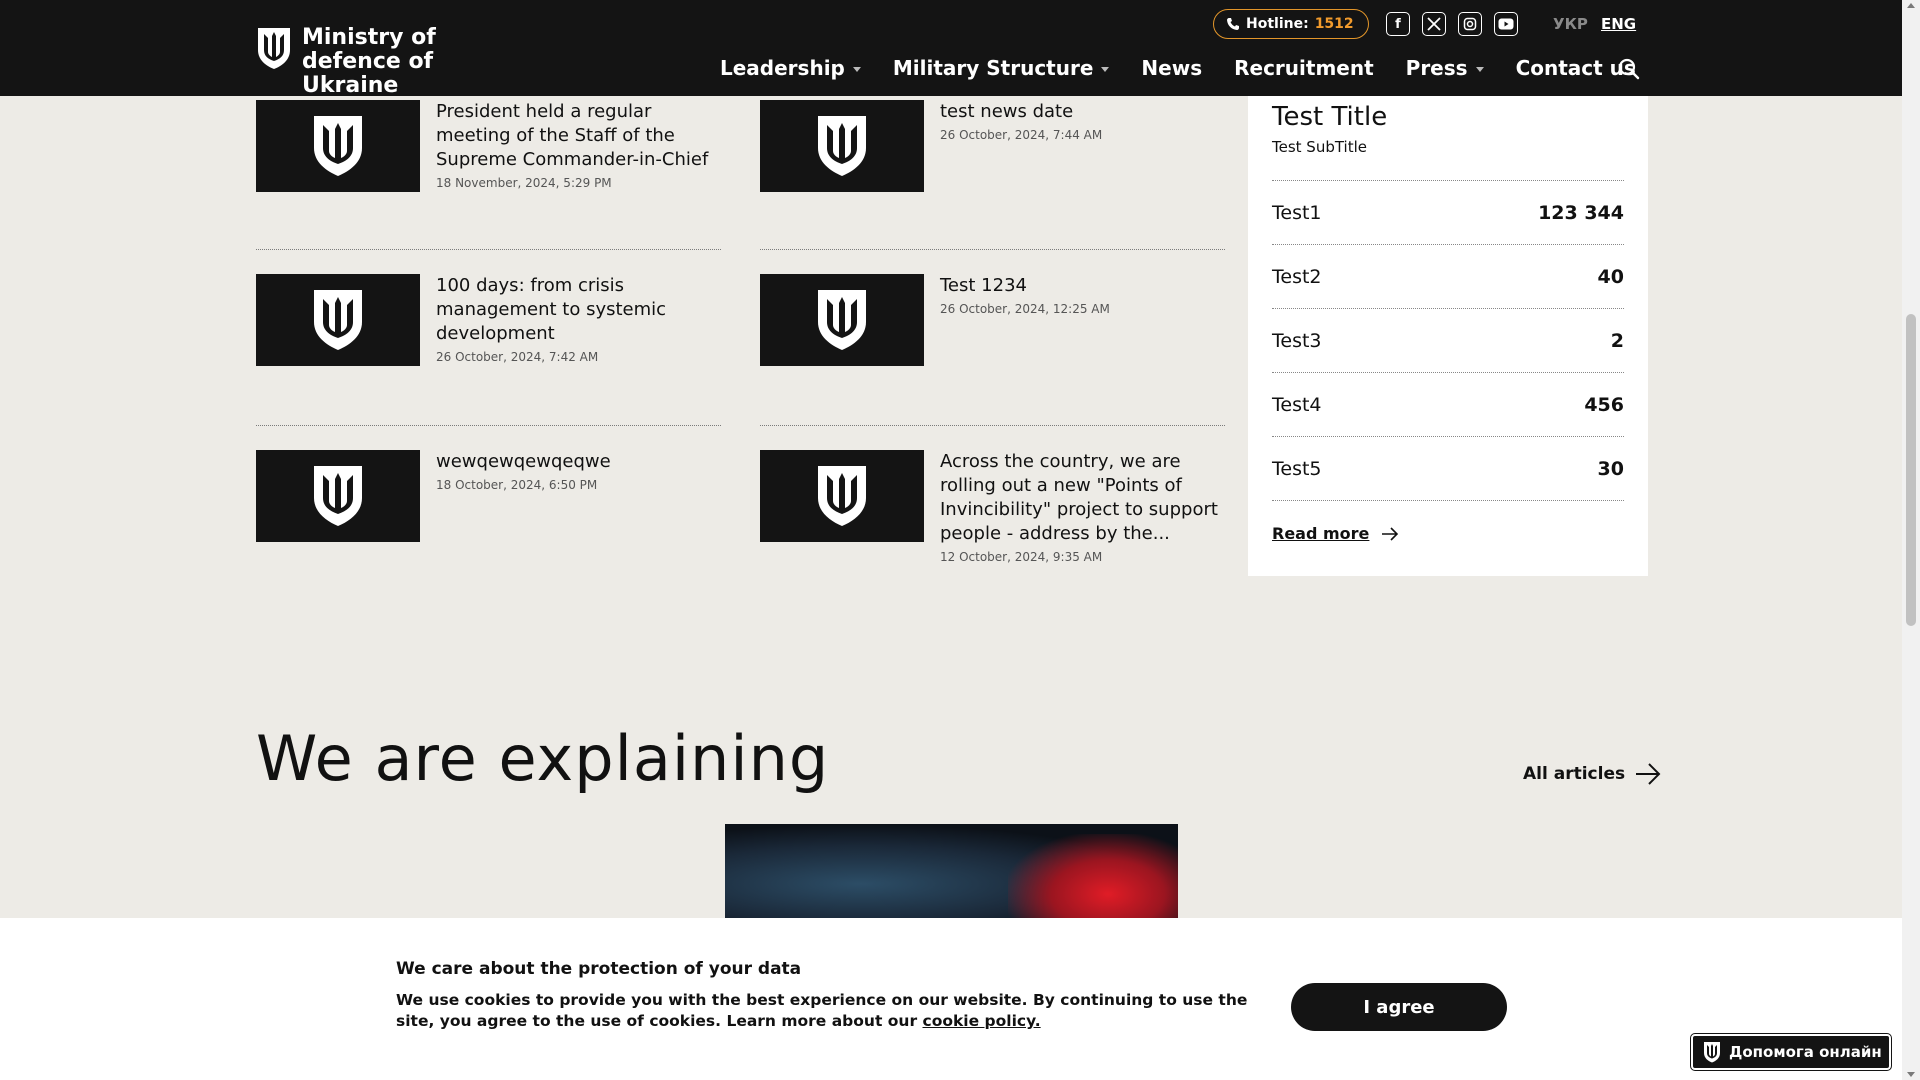 Image resolution: width=1920 pixels, height=1080 pixels. I want to click on stats-row-value: 30, so click(1610, 468).